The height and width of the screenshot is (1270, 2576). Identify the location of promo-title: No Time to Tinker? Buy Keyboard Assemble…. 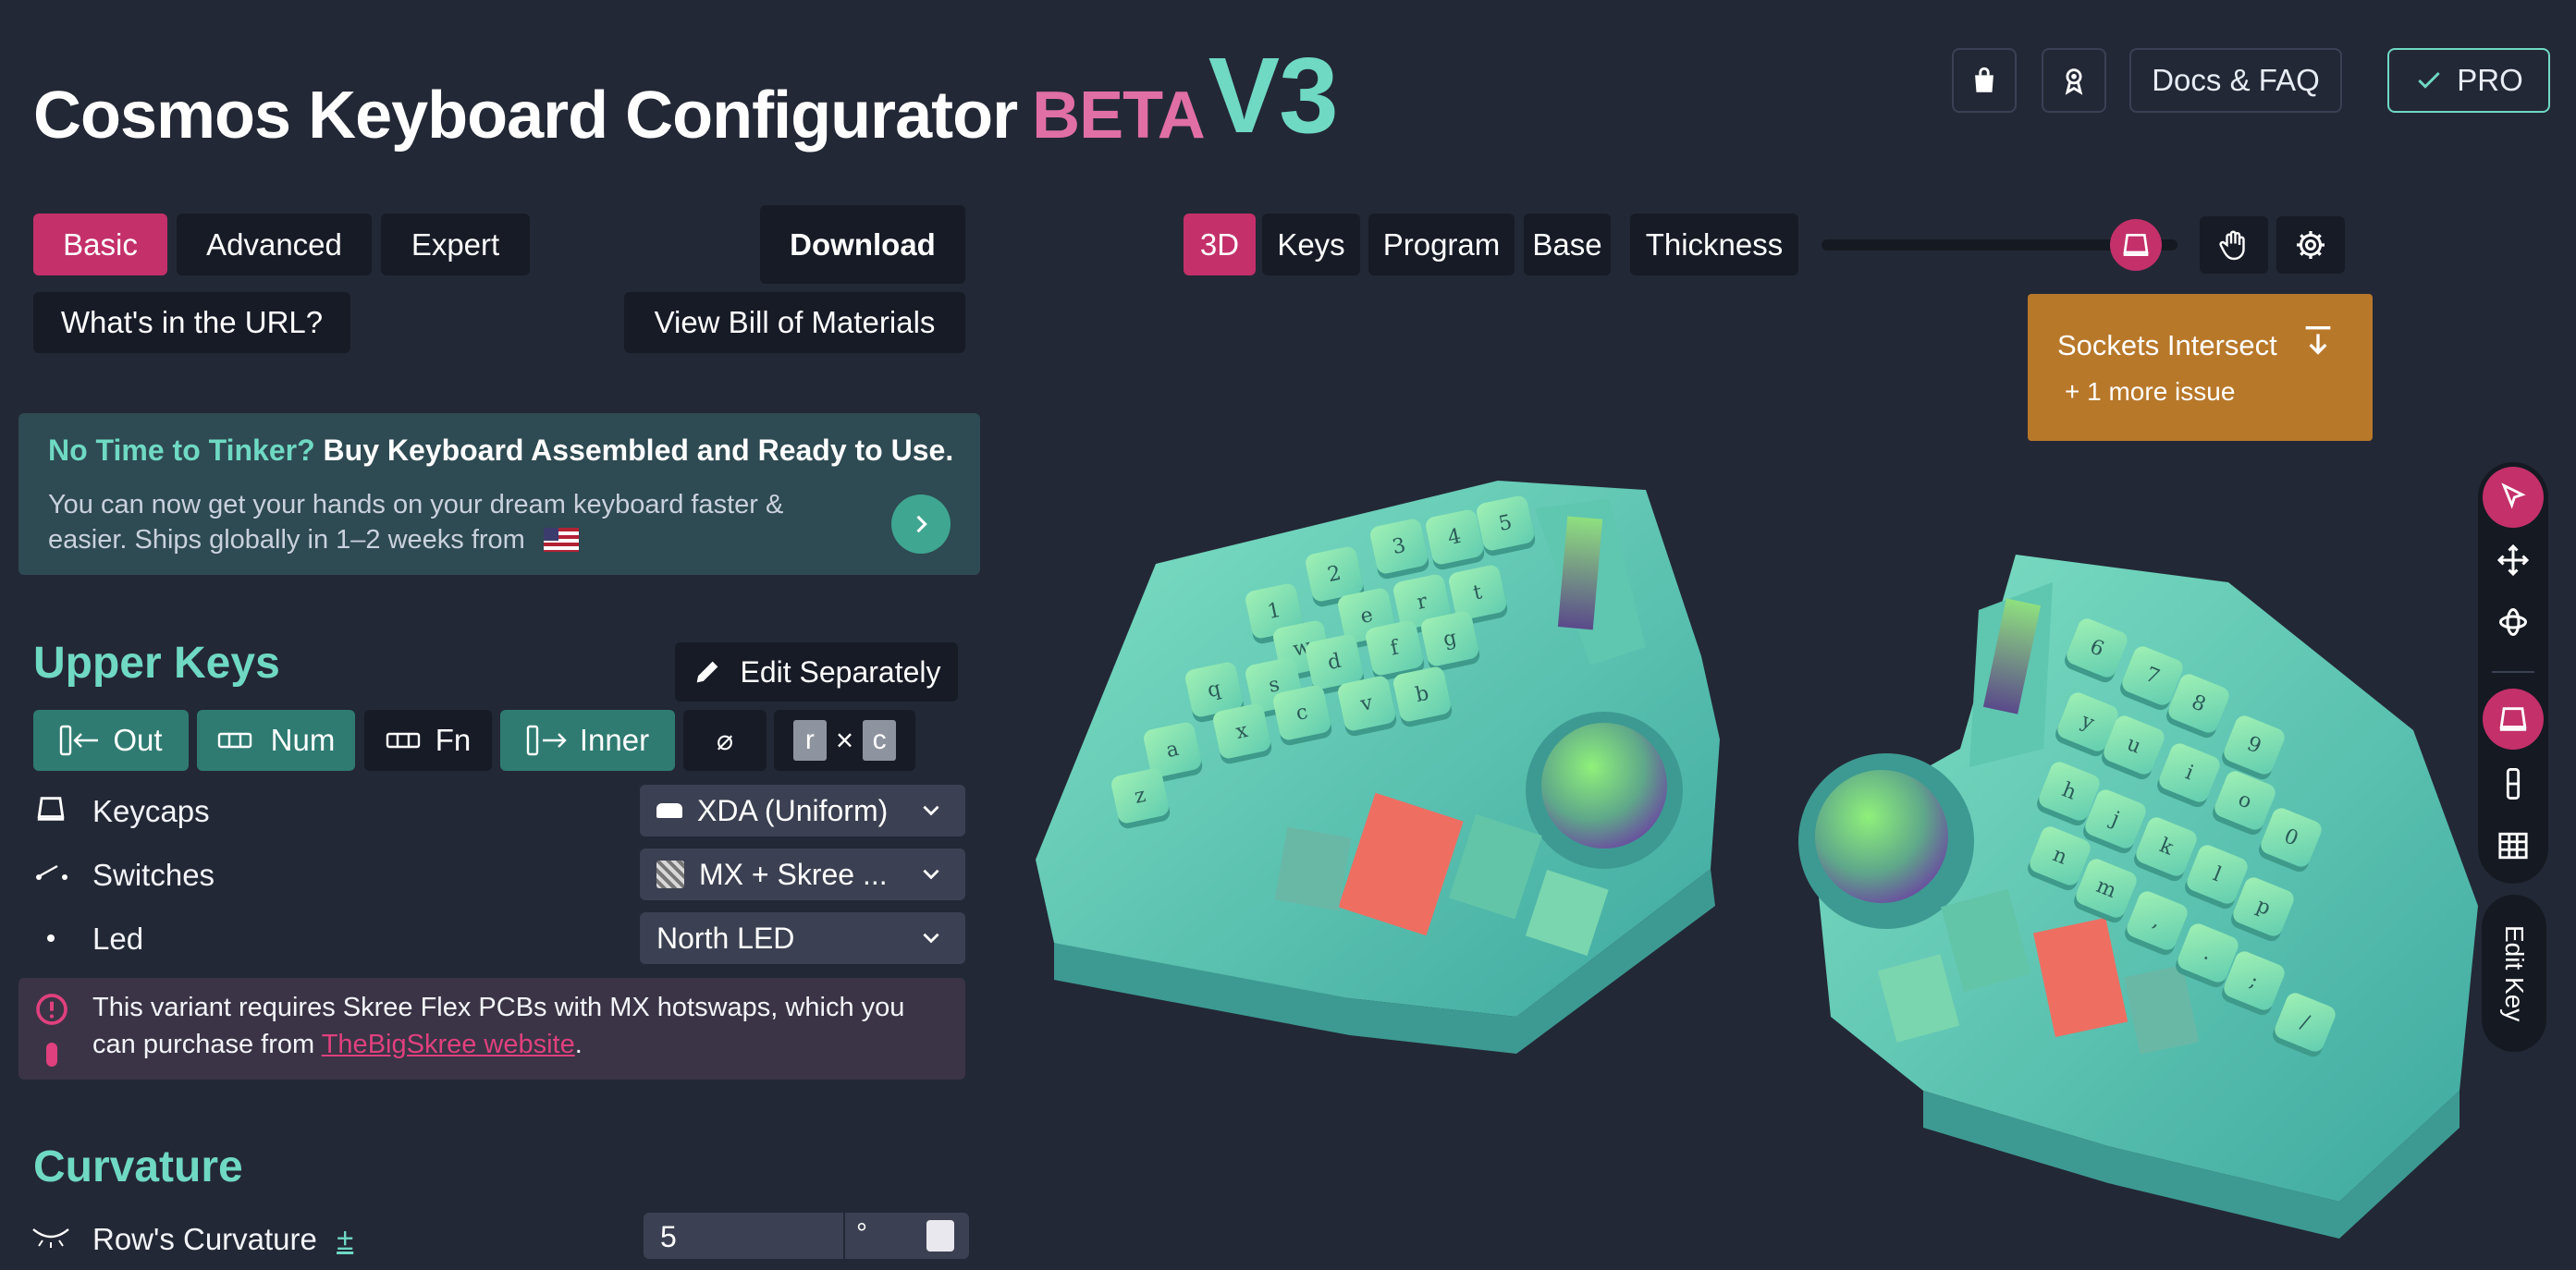
(500, 451).